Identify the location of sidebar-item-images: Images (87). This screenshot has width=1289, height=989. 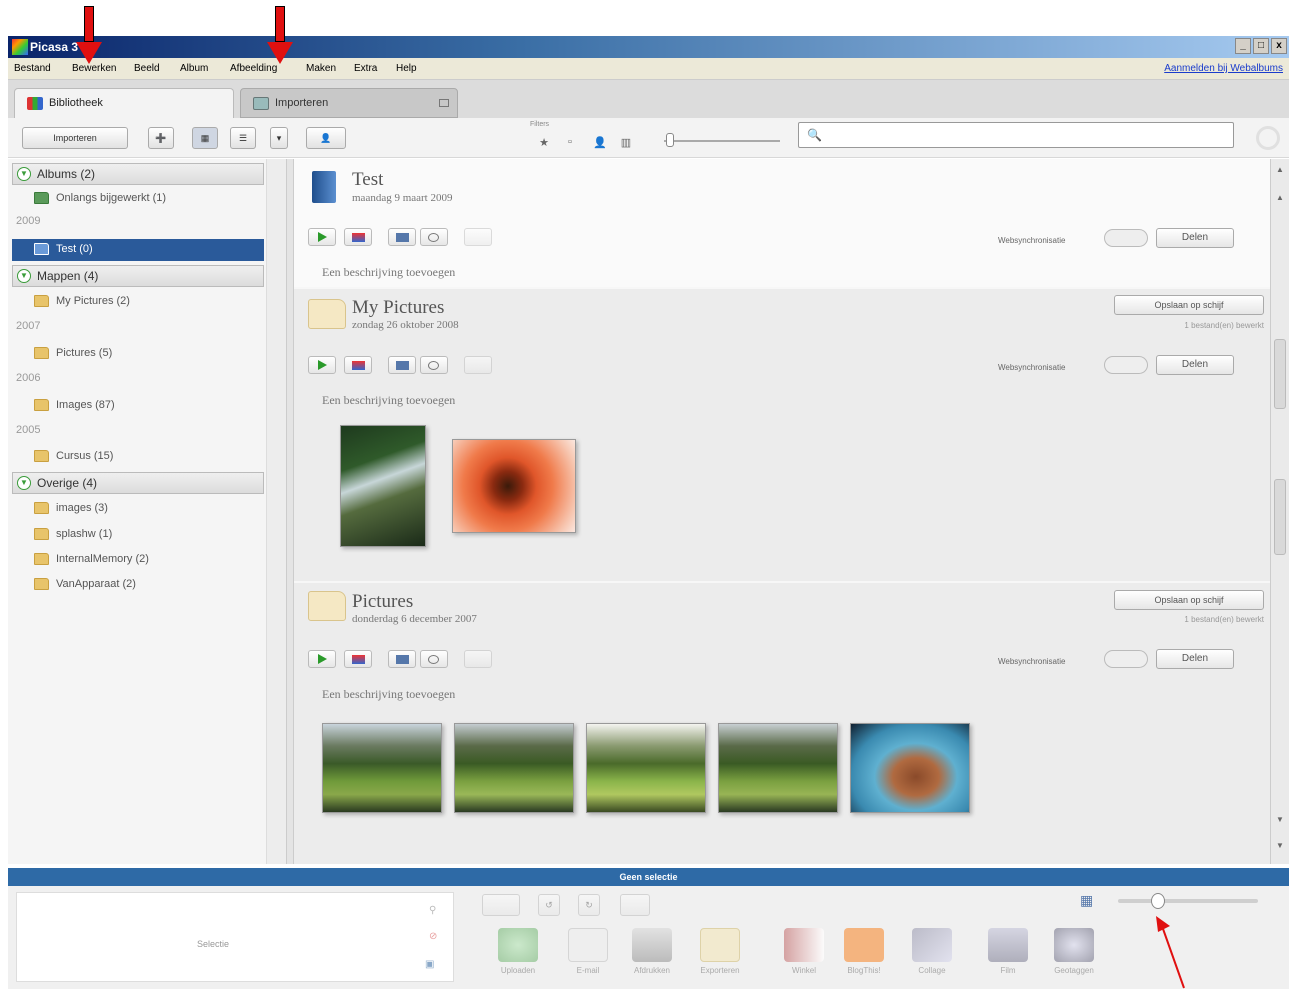
(138, 406).